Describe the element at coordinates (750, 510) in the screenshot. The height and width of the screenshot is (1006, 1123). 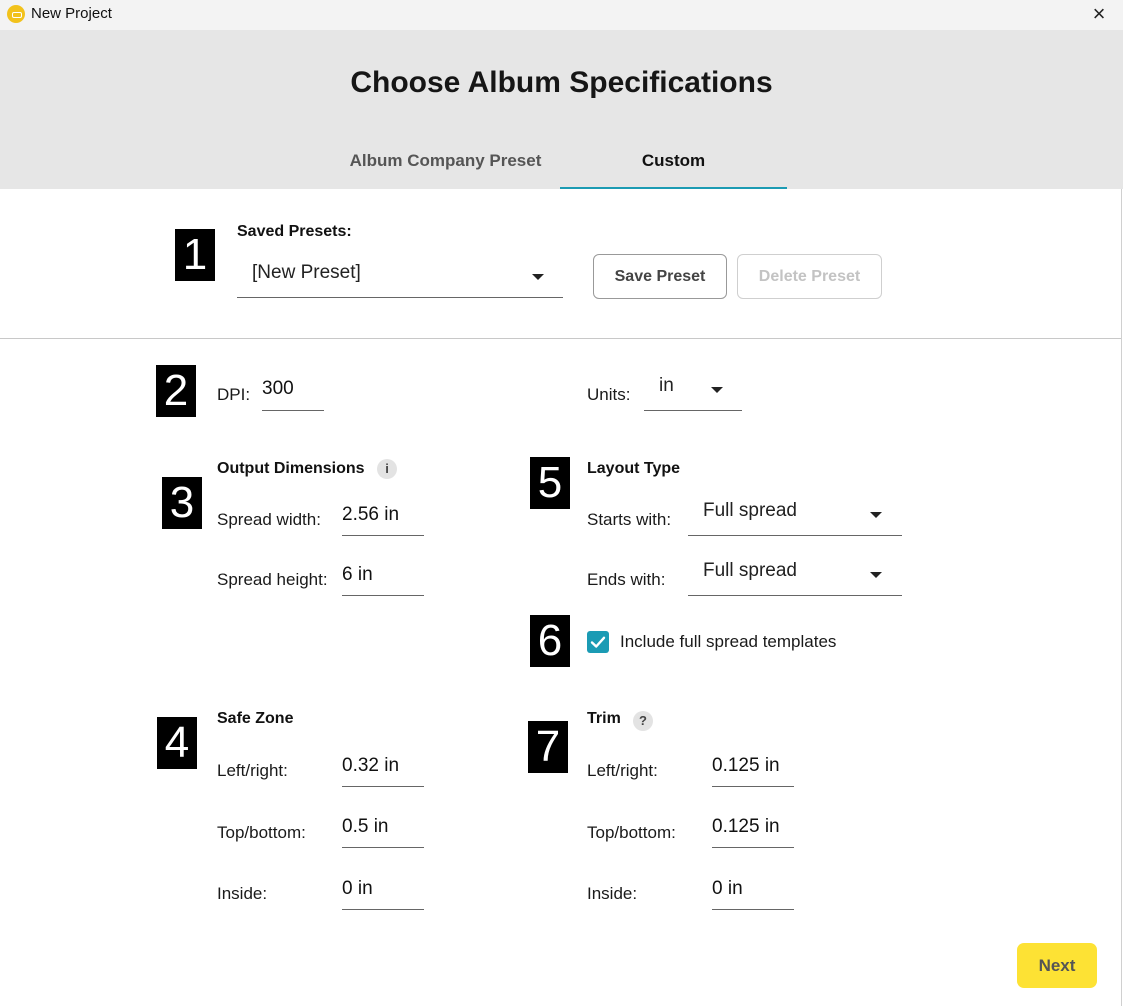
I see `starts-with-value: Full spread` at that location.